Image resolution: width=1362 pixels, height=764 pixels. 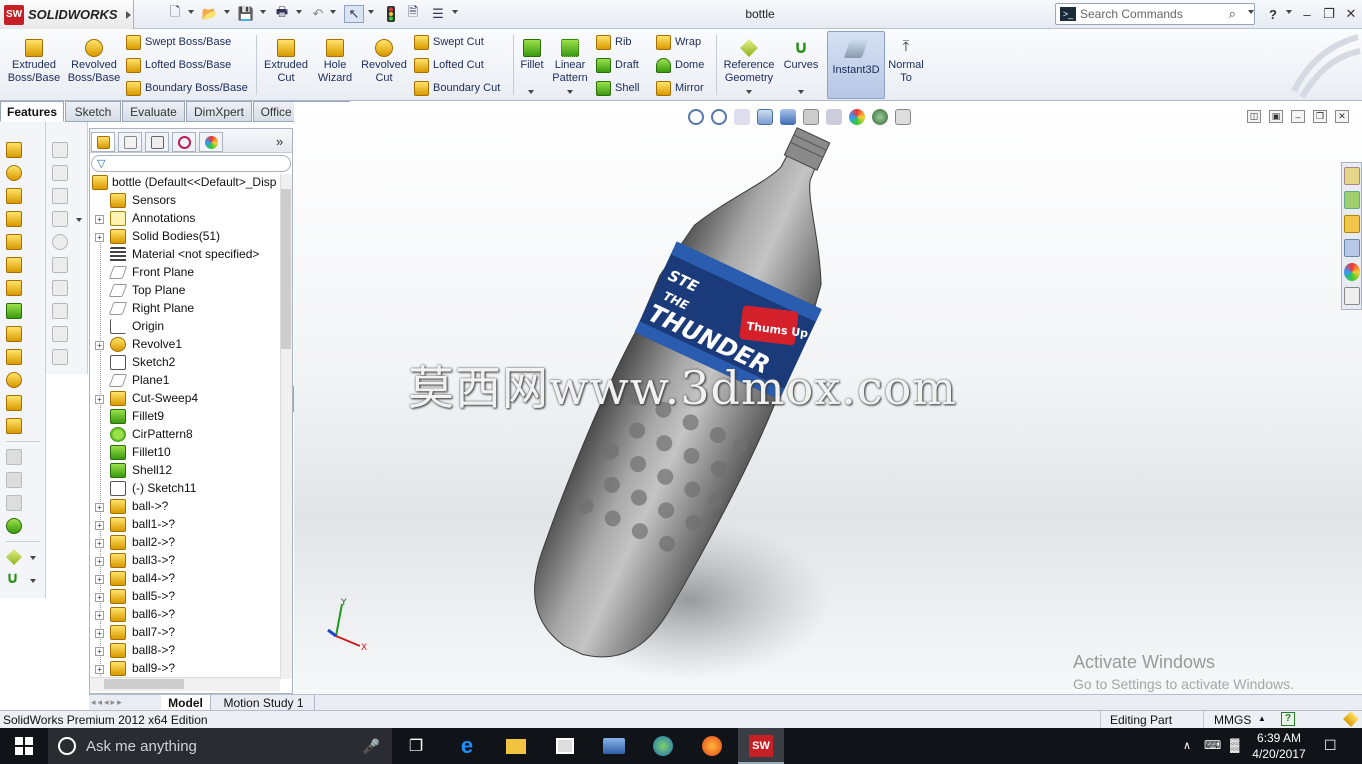 I want to click on tree-root-part: bottle (Default<<Default>_Disp, so click(x=185, y=183).